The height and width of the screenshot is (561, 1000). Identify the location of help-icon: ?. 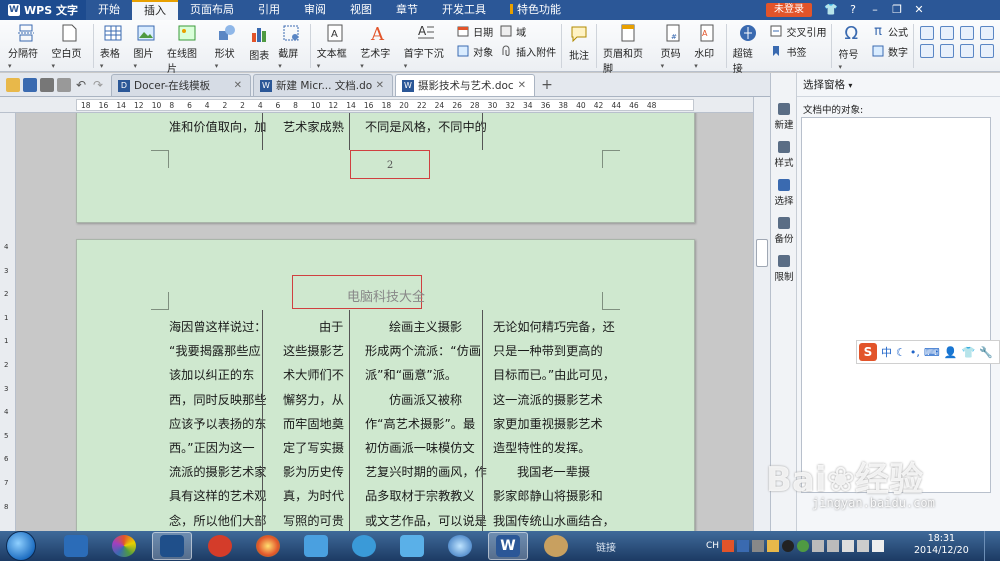
(853, 10).